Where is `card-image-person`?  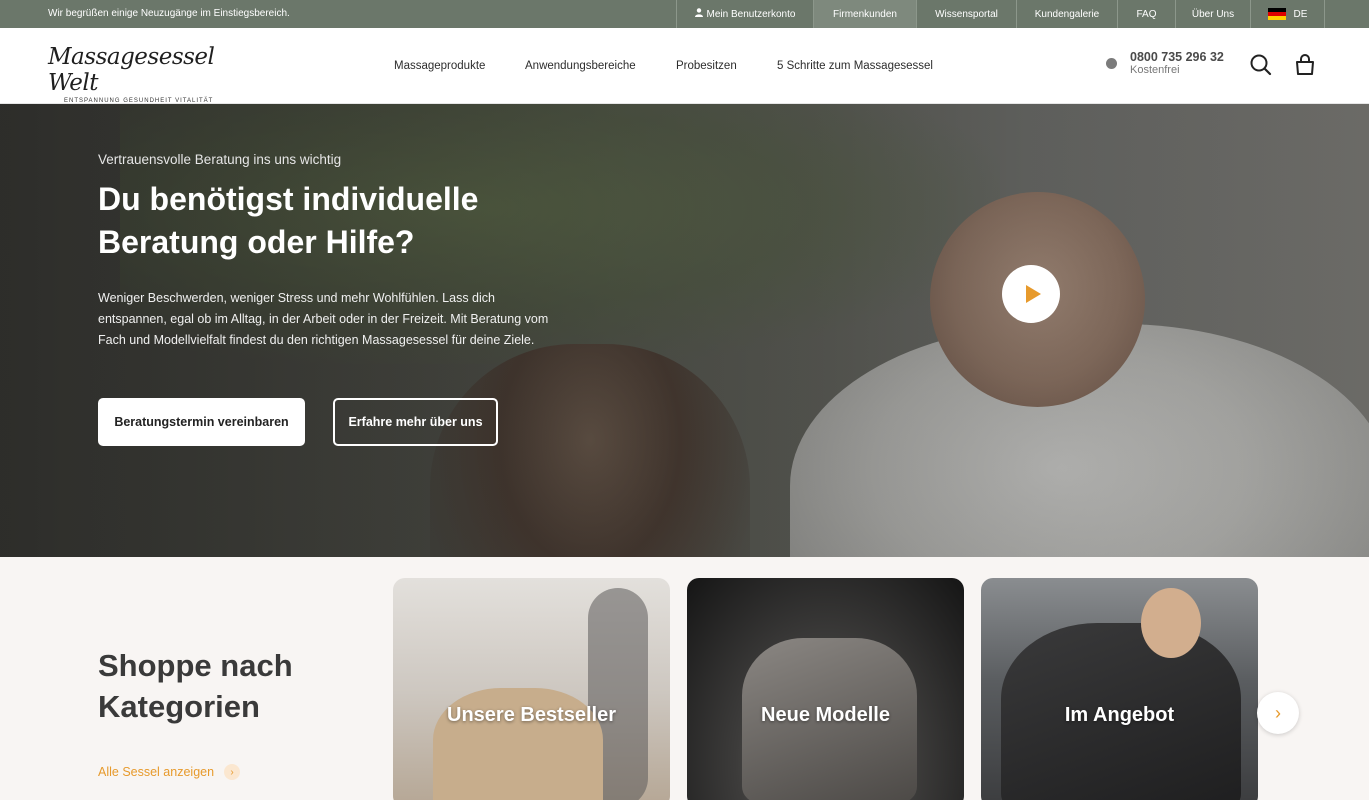 card-image-person is located at coordinates (1171, 623).